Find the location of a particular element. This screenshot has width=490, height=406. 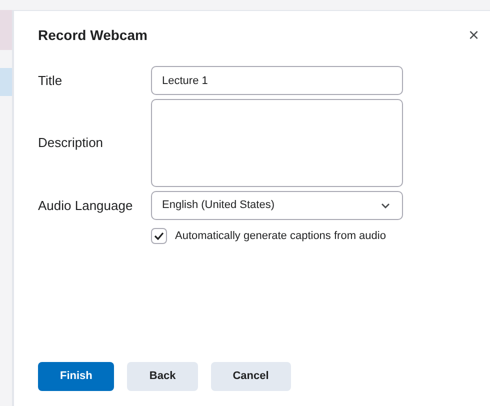

dialog-title: Record Webcam is located at coordinates (93, 35).